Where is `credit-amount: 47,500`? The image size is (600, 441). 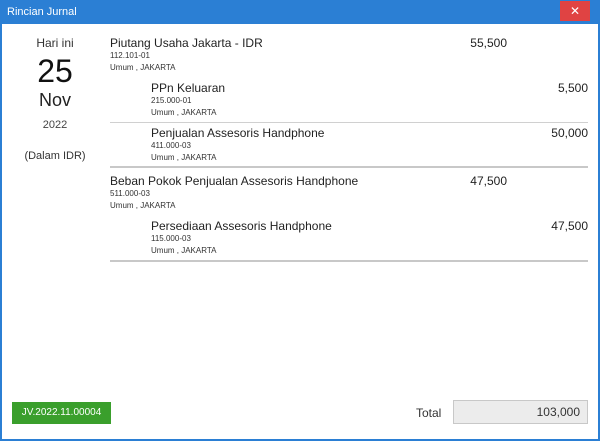
credit-amount: 47,500 is located at coordinates (569, 226).